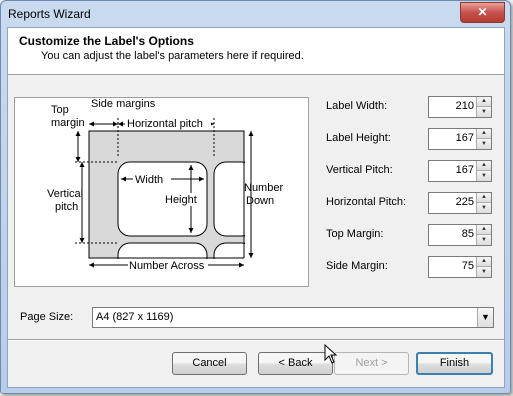 Image resolution: width=513 pixels, height=396 pixels. I want to click on top-margin-row: Top Margin: 85 ▲ ▼, so click(256, 235).